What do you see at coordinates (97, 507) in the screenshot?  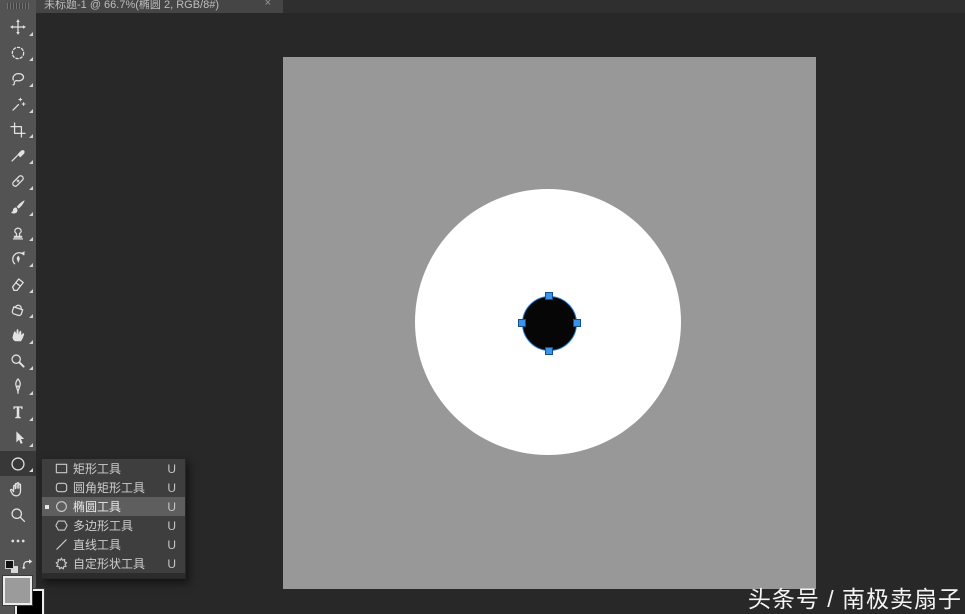 I see `menu-item-label: 椭圆工具` at bounding box center [97, 507].